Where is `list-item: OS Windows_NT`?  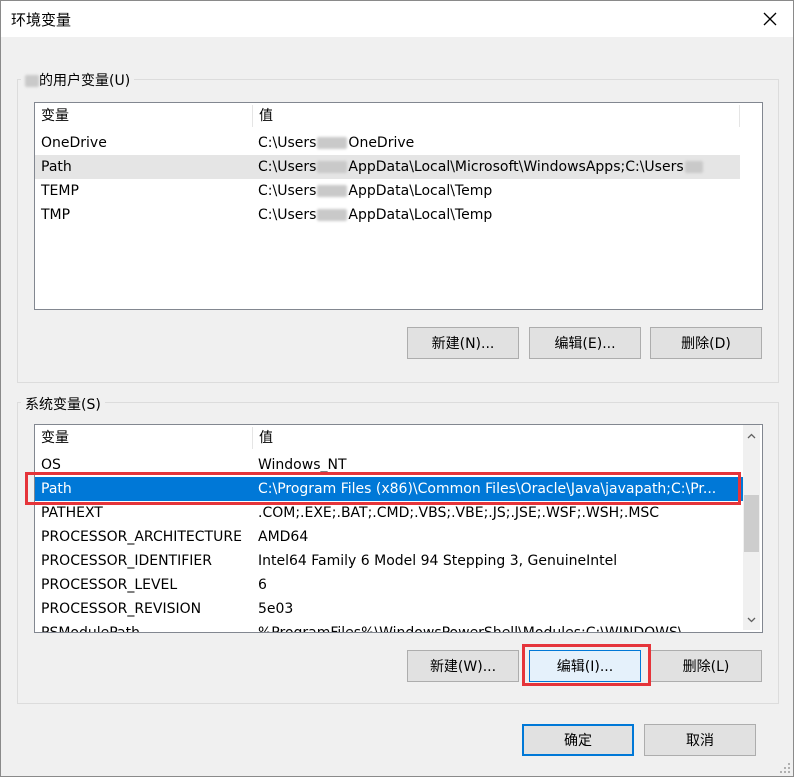
list-item: OS Windows_NT is located at coordinates (389, 465).